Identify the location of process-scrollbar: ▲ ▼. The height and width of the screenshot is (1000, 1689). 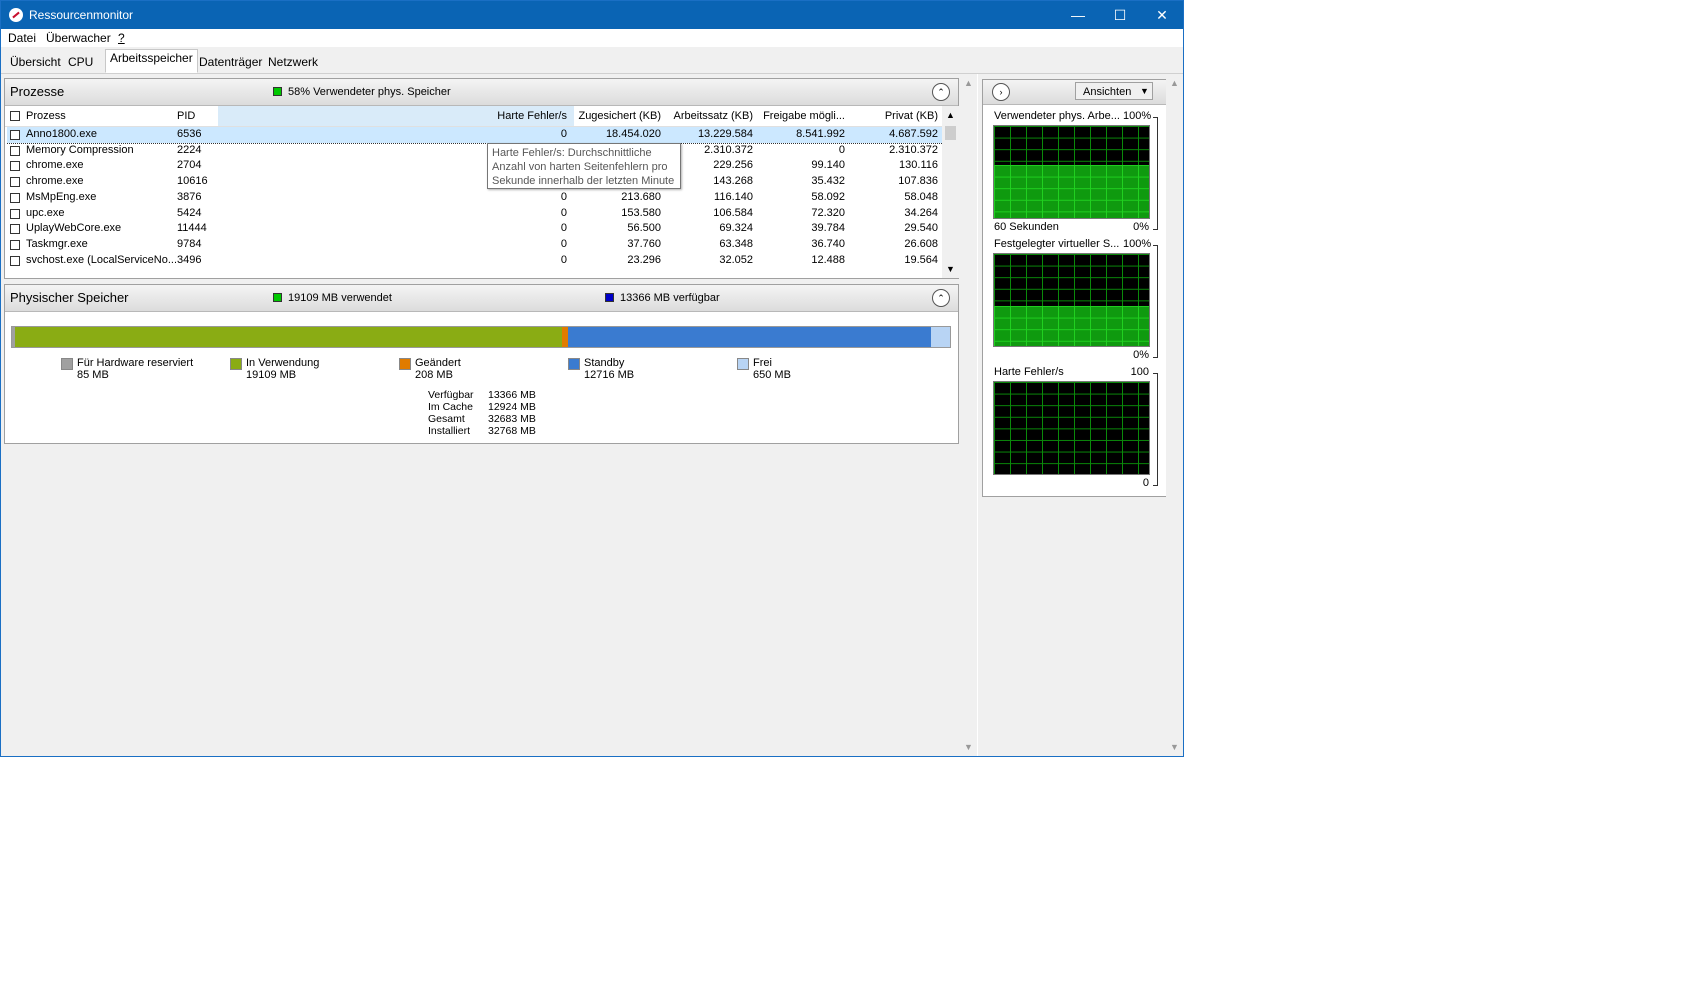
(950, 192).